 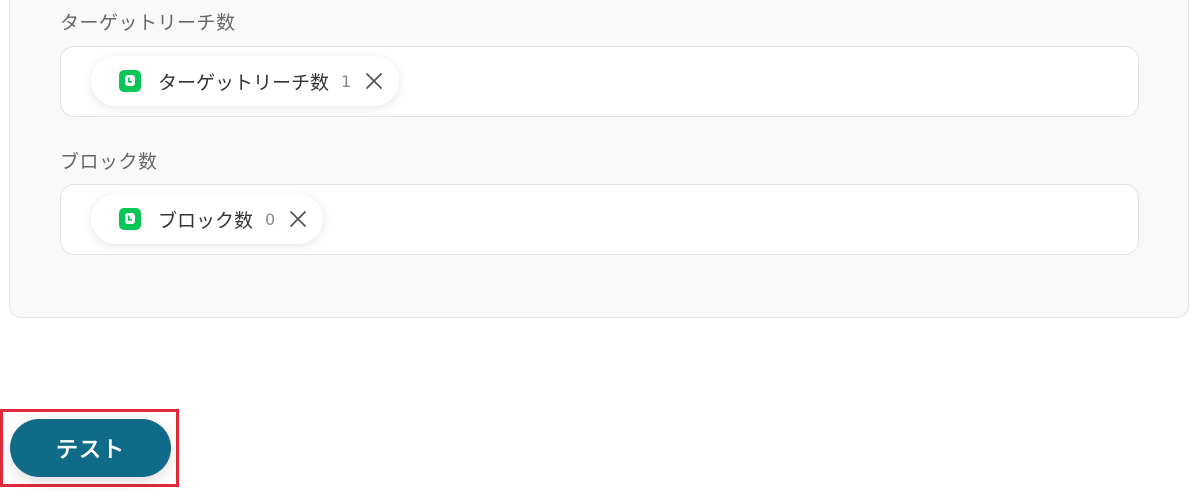 I want to click on field-label-target-reach: ターゲットリーチ数, so click(x=148, y=23).